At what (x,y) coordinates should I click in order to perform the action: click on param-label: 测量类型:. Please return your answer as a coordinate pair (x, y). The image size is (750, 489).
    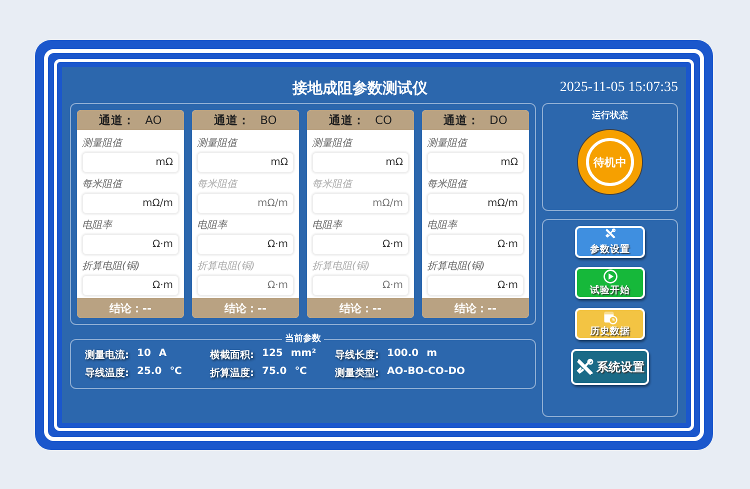
    Looking at the image, I should click on (357, 373).